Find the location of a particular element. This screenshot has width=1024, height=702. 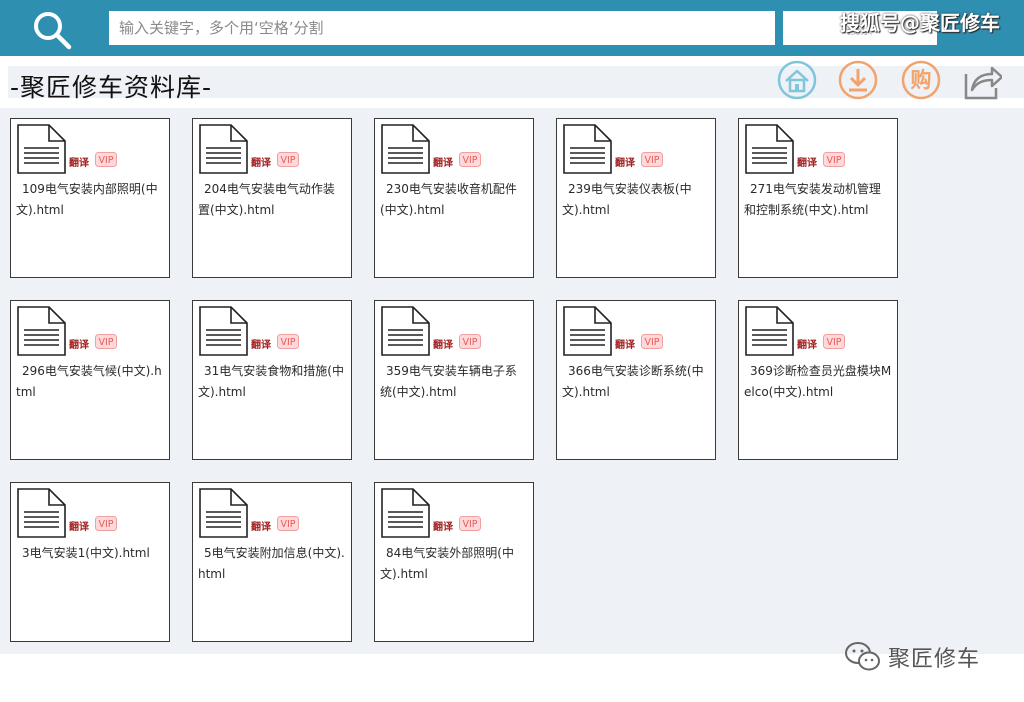

file-card: 翻译 VIP 296电气安装气候(中文).html is located at coordinates (90, 380).